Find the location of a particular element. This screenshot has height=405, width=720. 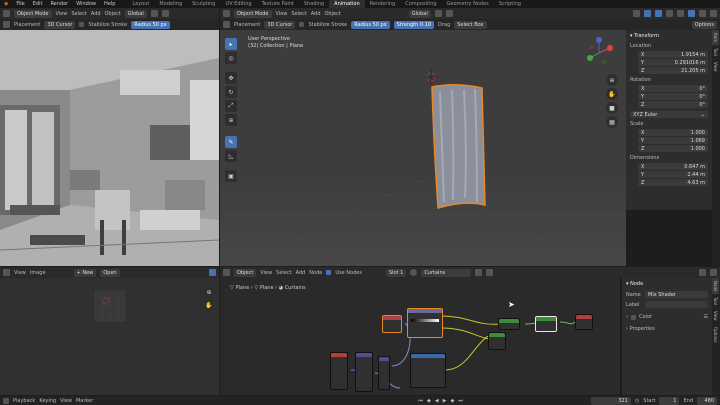

shader-type-dropdown: Object is located at coordinates (245, 272).